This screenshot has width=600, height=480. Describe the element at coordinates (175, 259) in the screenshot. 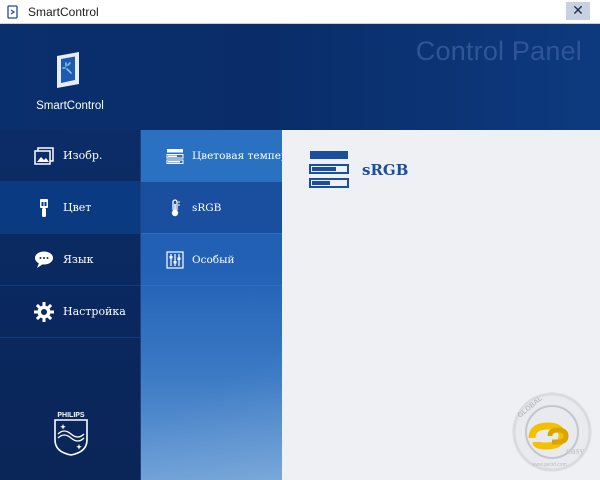

I see `sliders-icon` at that location.